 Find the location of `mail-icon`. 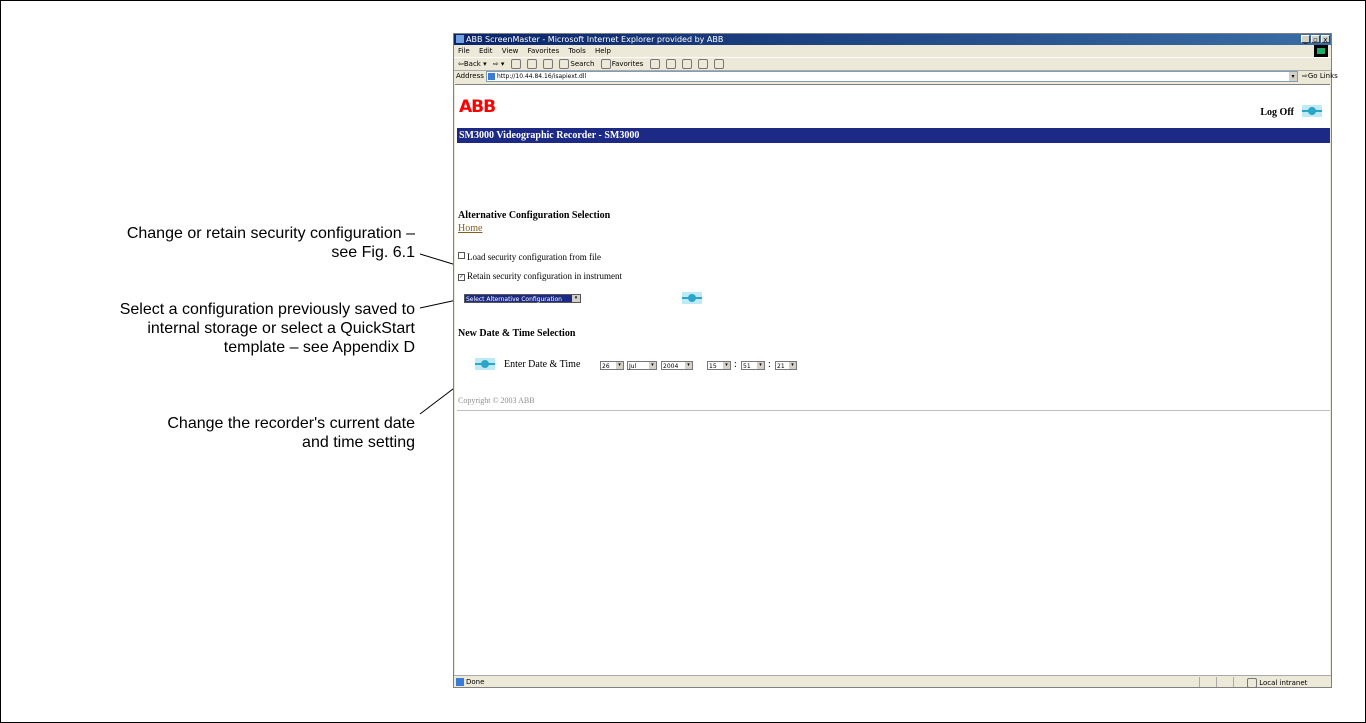

mail-icon is located at coordinates (670, 64).